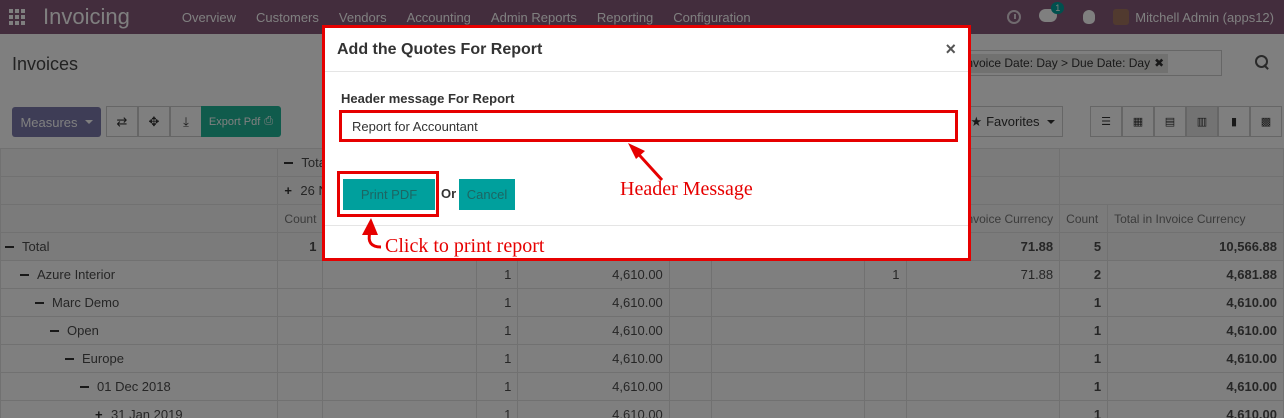  Describe the element at coordinates (370, 226) in the screenshot. I see `click-print-arrowhead` at that location.